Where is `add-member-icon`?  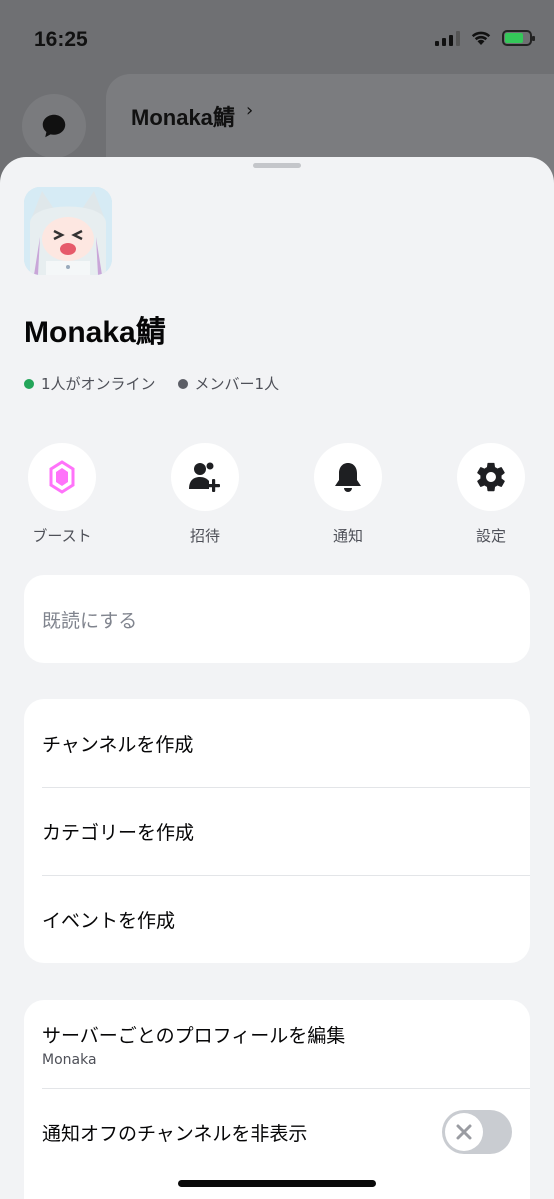
add-member-icon is located at coordinates (204, 477).